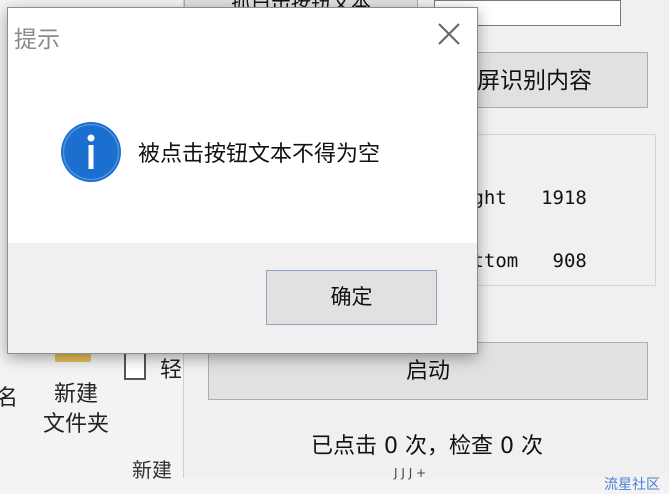 The image size is (669, 494). What do you see at coordinates (171, 368) in the screenshot?
I see `easy-access-label: 轻` at bounding box center [171, 368].